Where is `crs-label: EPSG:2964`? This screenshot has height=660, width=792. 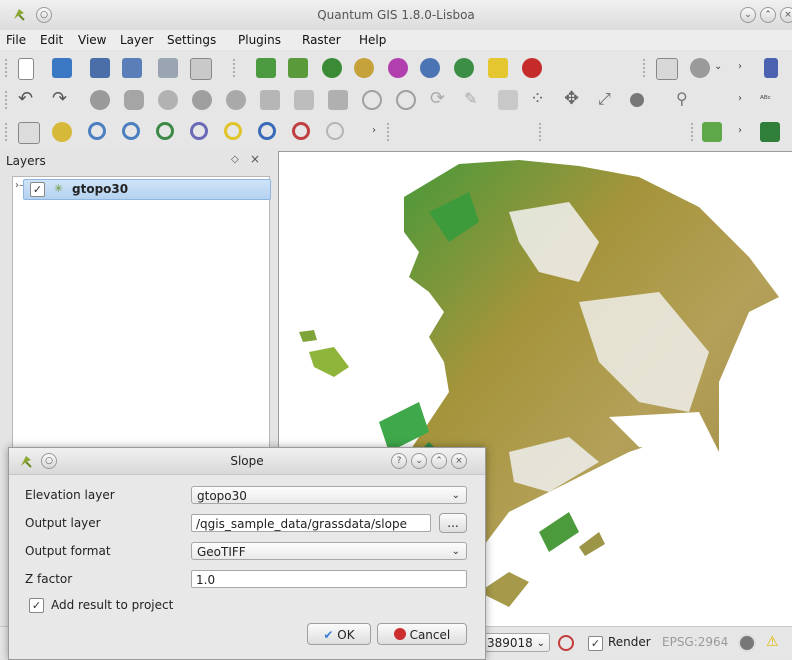 crs-label: EPSG:2964 is located at coordinates (695, 642).